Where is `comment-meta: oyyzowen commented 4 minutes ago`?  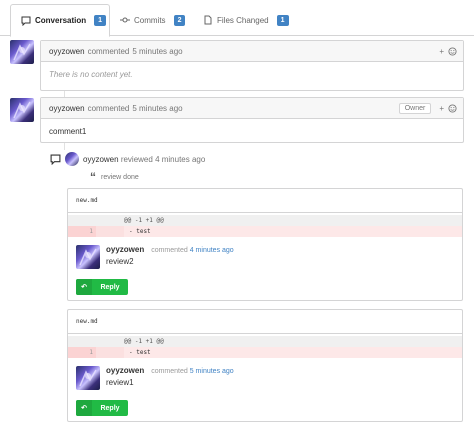
comment-meta: oyyzowen commented 4 minutes ago is located at coordinates (170, 249).